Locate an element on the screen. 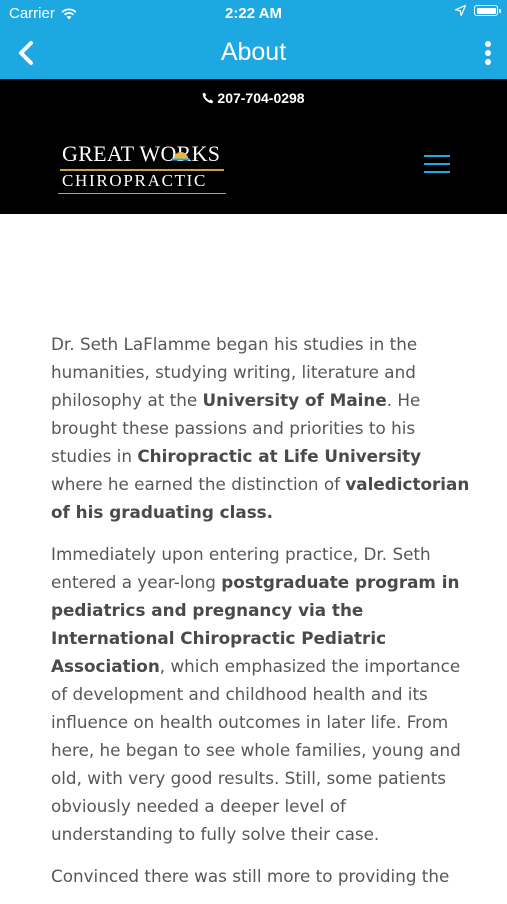  hamburger-menu-icon is located at coordinates (437, 164).